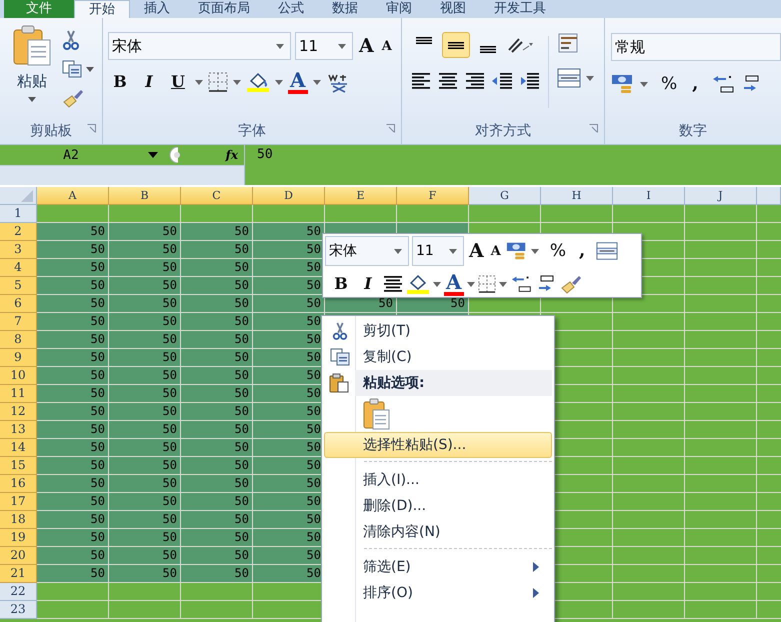 Image resolution: width=781 pixels, height=622 pixels. What do you see at coordinates (18, 304) in the screenshot?
I see `row-header: 6` at bounding box center [18, 304].